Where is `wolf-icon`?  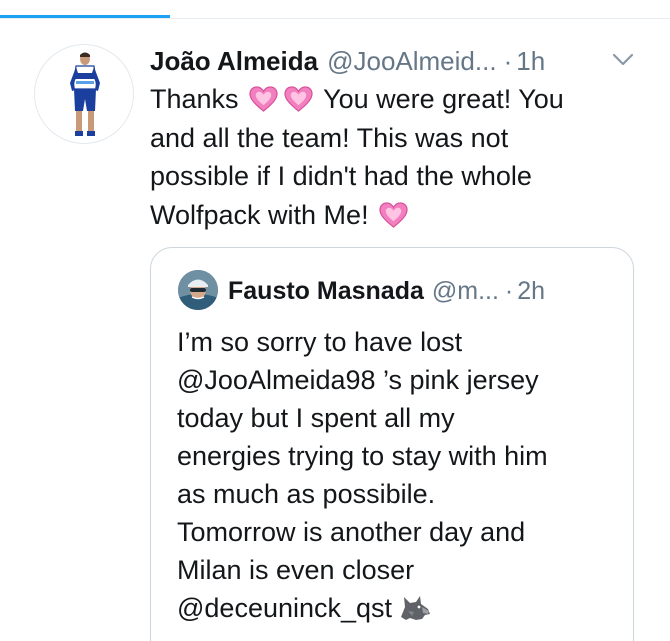 wolf-icon is located at coordinates (416, 608).